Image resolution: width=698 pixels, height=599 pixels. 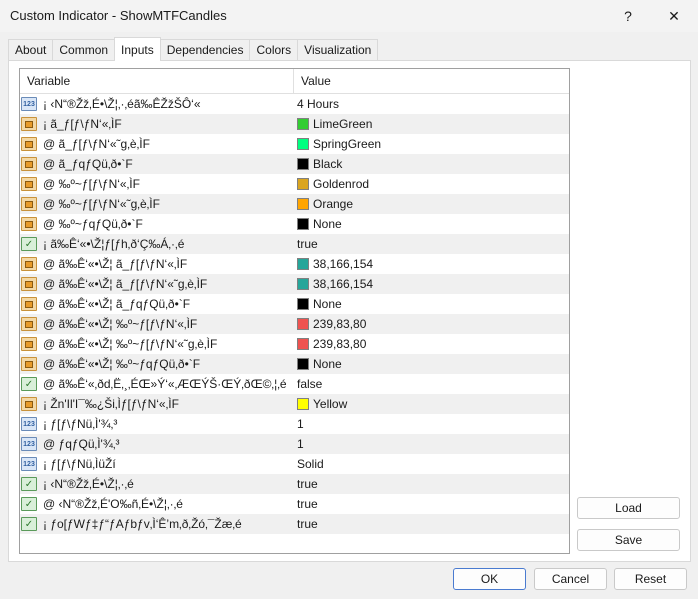 What do you see at coordinates (650, 579) in the screenshot?
I see `reset-button: Reset` at bounding box center [650, 579].